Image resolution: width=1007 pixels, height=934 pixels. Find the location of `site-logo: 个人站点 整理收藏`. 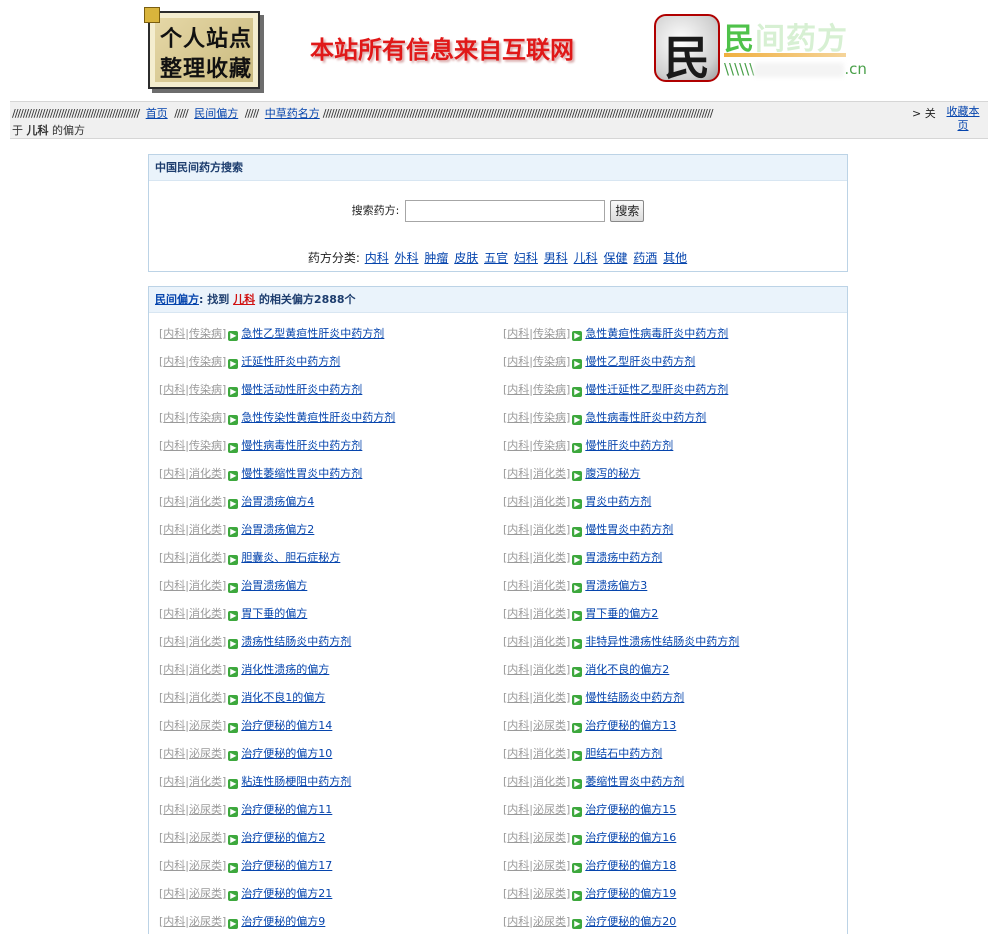

site-logo: 个人站点 整理收藏 is located at coordinates (202, 48).